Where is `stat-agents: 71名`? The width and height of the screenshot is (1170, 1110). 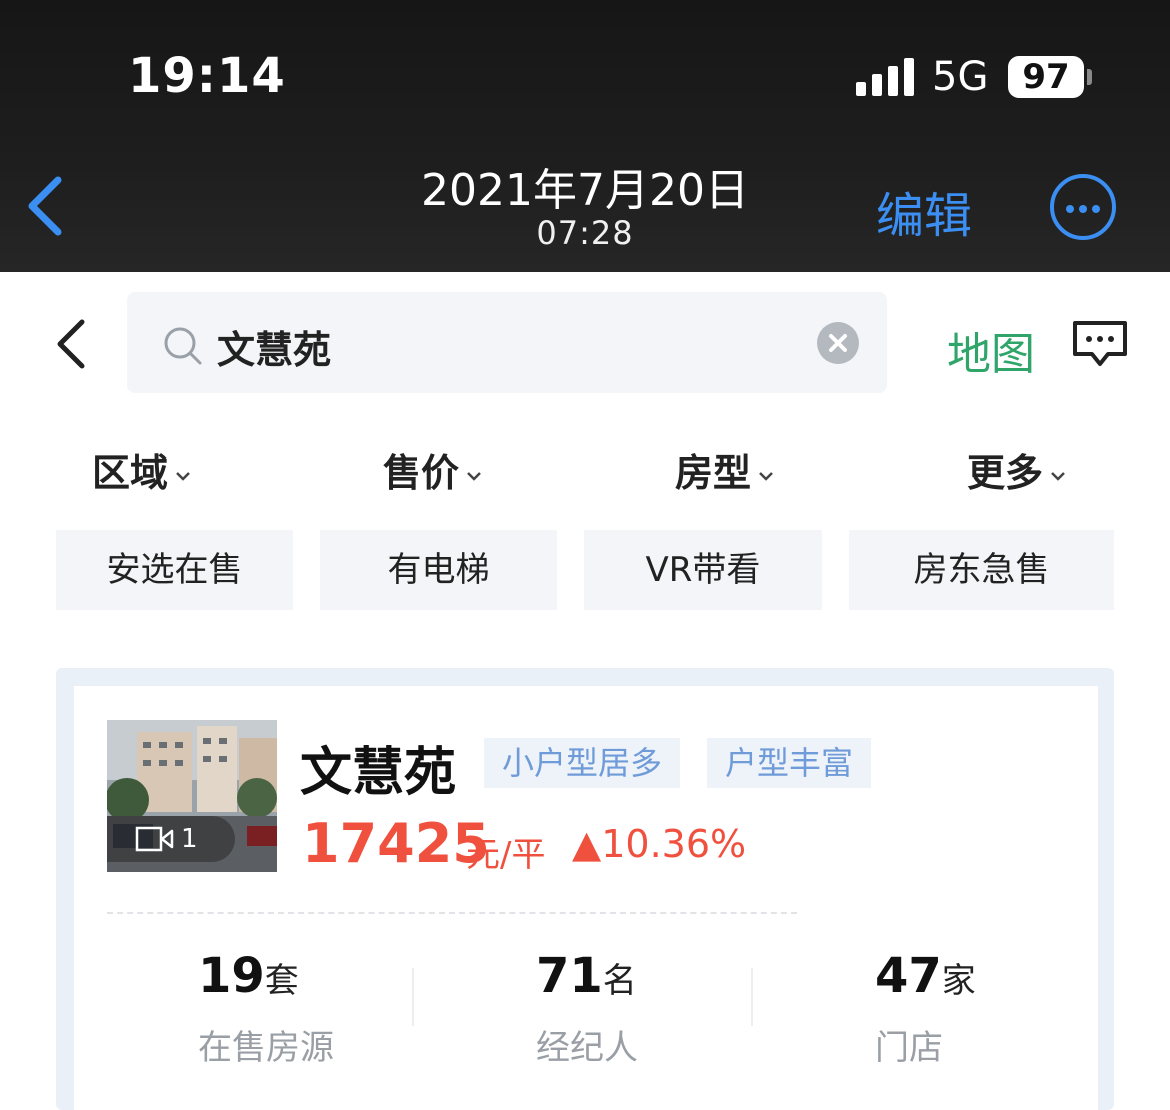
stat-agents: 71名 is located at coordinates (586, 976).